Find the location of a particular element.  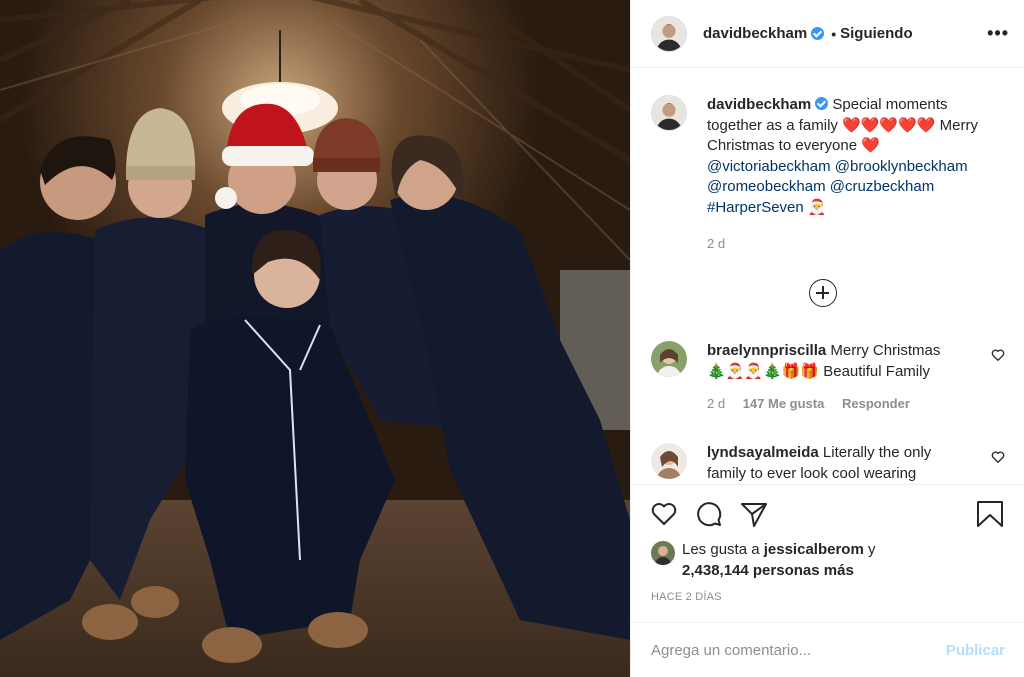

comment-text: Merry Christmas is located at coordinates (885, 350).